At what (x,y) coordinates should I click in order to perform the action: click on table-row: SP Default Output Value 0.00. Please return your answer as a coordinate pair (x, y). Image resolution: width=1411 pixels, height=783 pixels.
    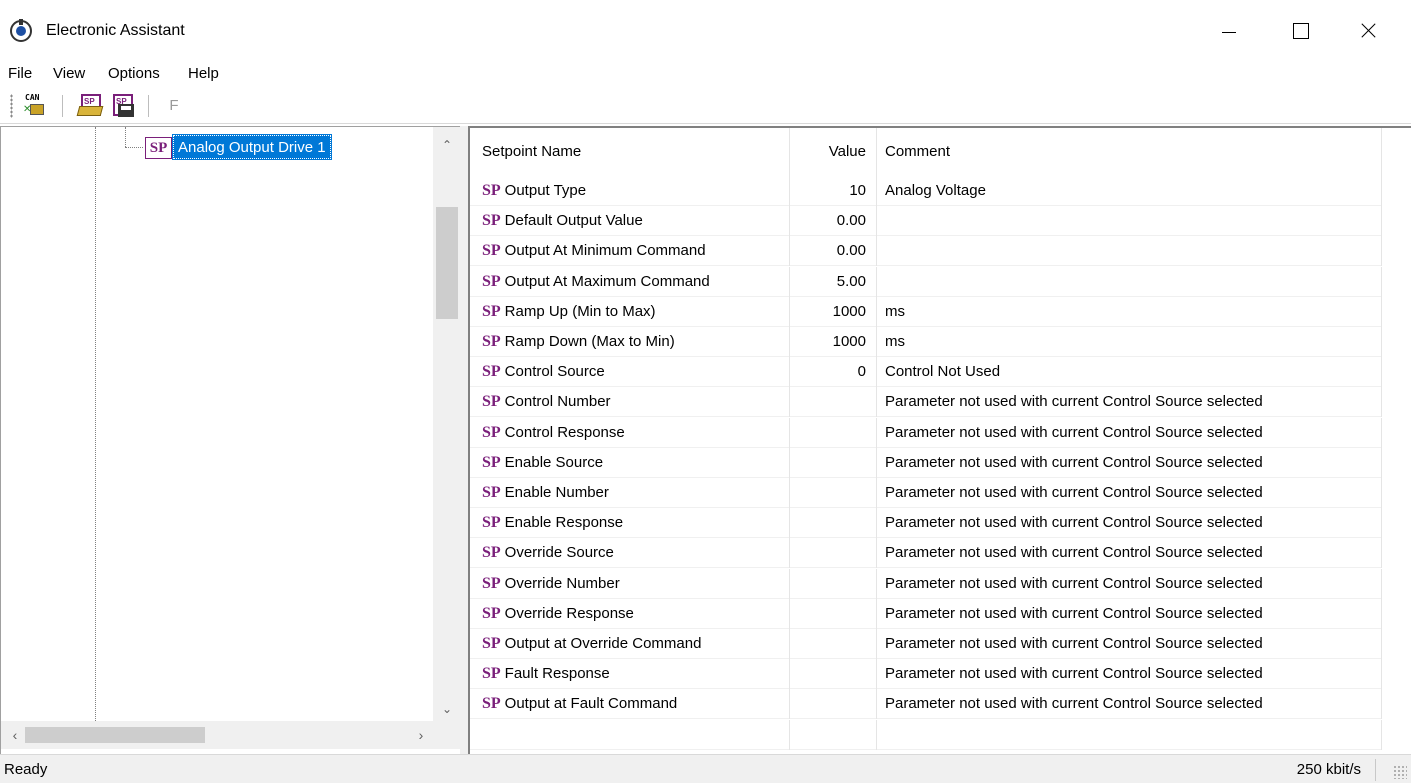
    Looking at the image, I should click on (926, 221).